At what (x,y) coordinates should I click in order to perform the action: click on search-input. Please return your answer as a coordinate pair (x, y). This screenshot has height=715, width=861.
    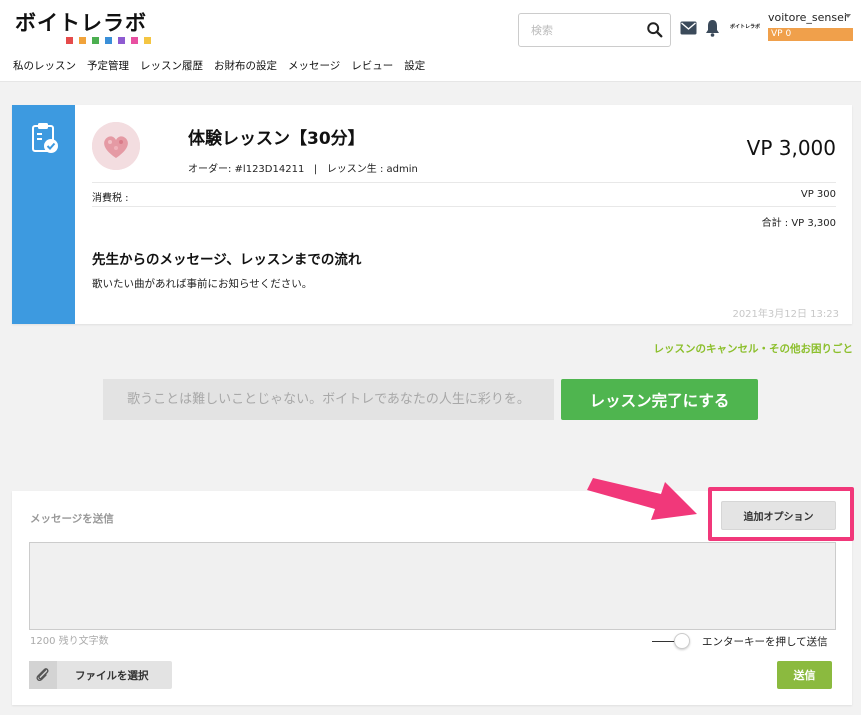
    Looking at the image, I should click on (591, 30).